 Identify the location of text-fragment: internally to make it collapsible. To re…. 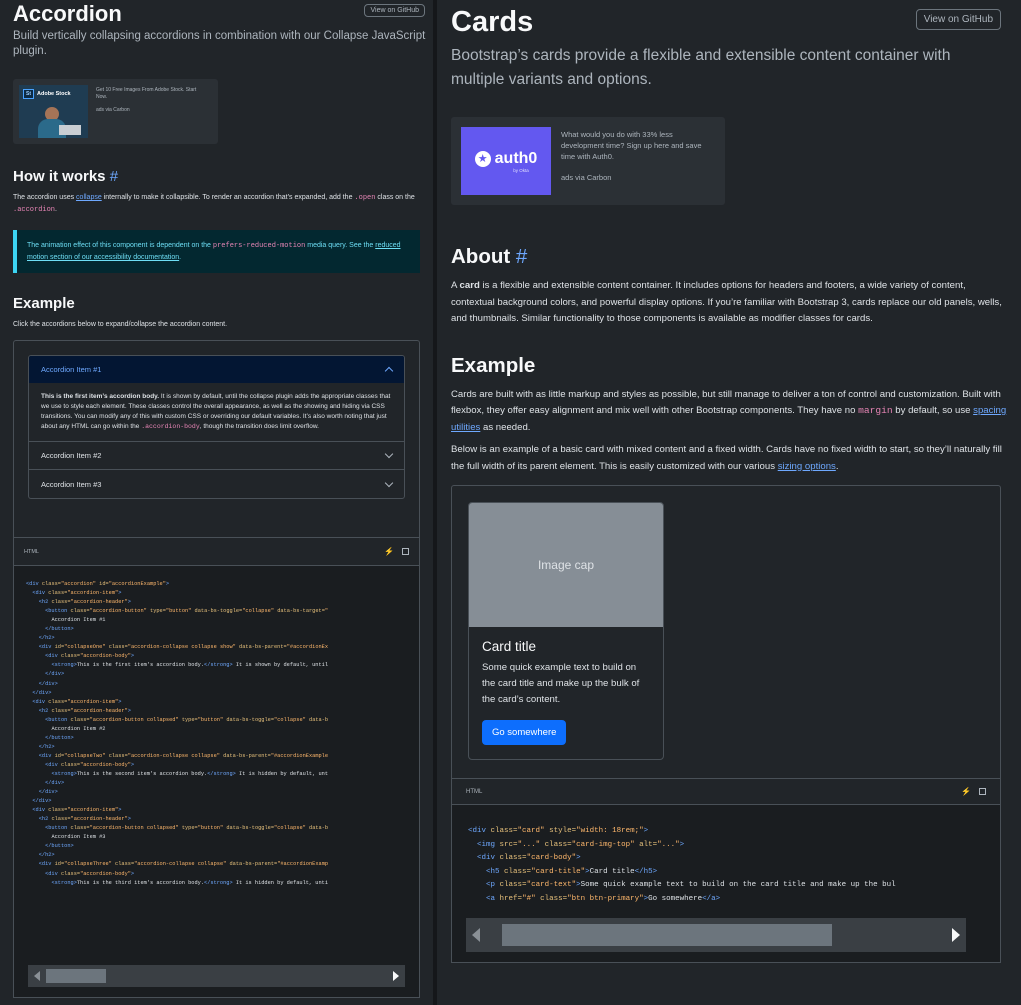
(228, 197).